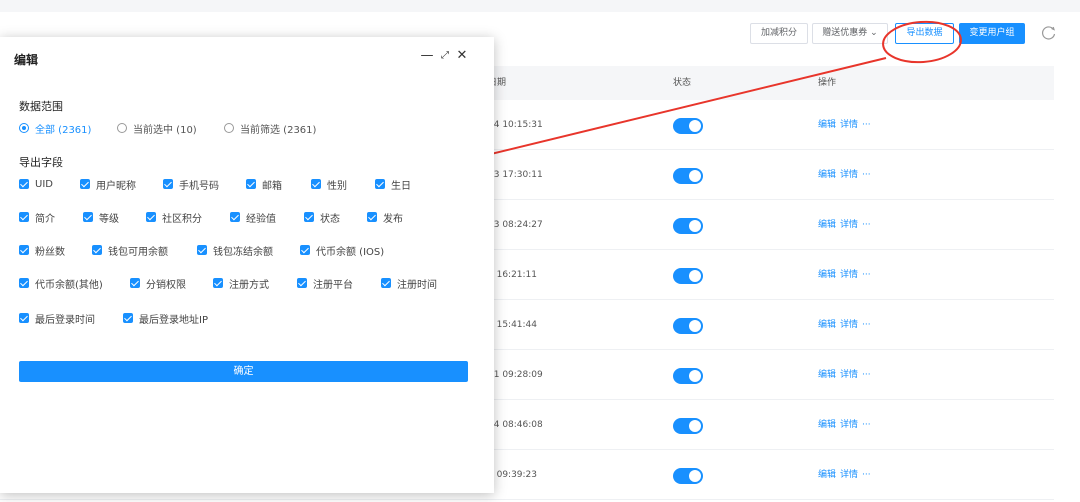 Image resolution: width=1080 pixels, height=502 pixels. Describe the element at coordinates (173, 320) in the screenshot. I see `checkbox-label: 最后登录地址IP` at that location.